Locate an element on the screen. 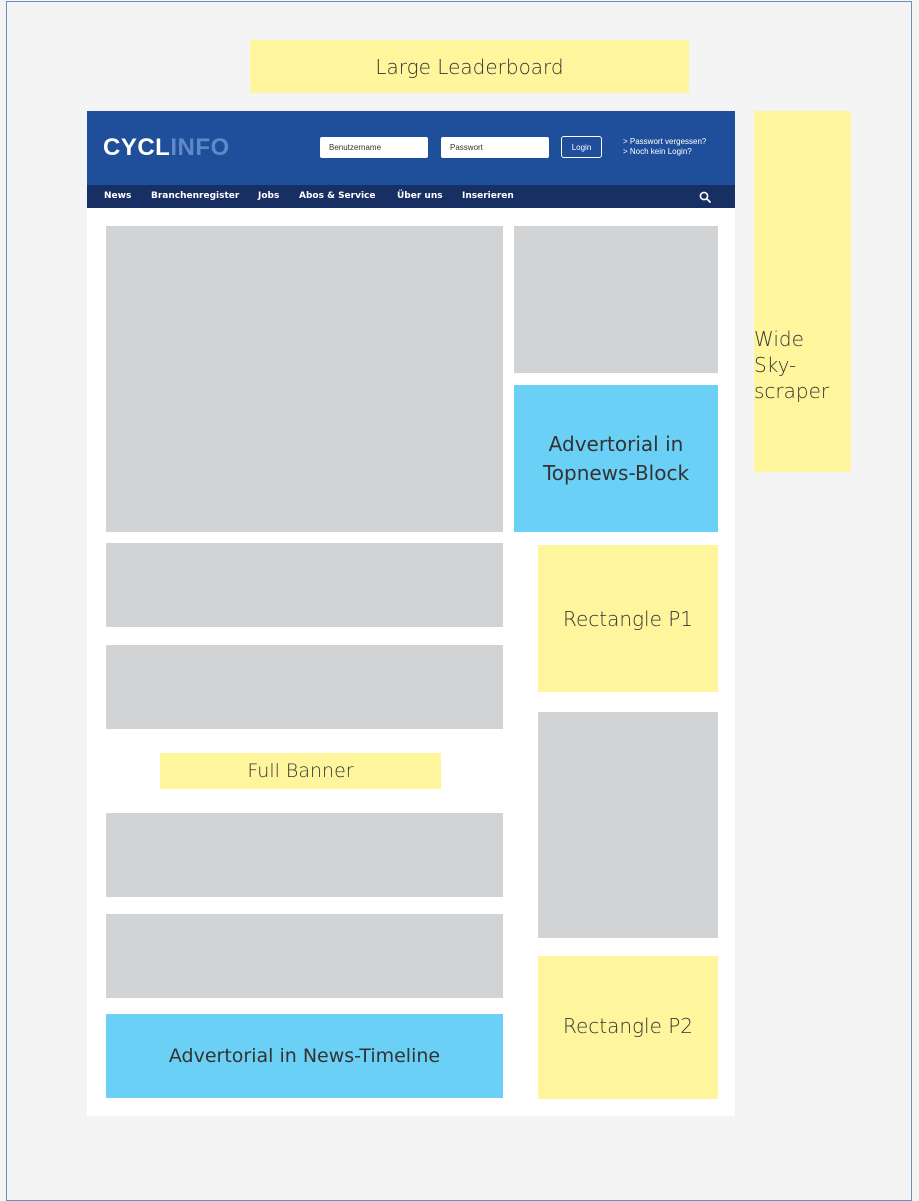 This screenshot has width=919, height=1201. wide-skyscraper-ad: Wide Sky- scraper is located at coordinates (802, 291).